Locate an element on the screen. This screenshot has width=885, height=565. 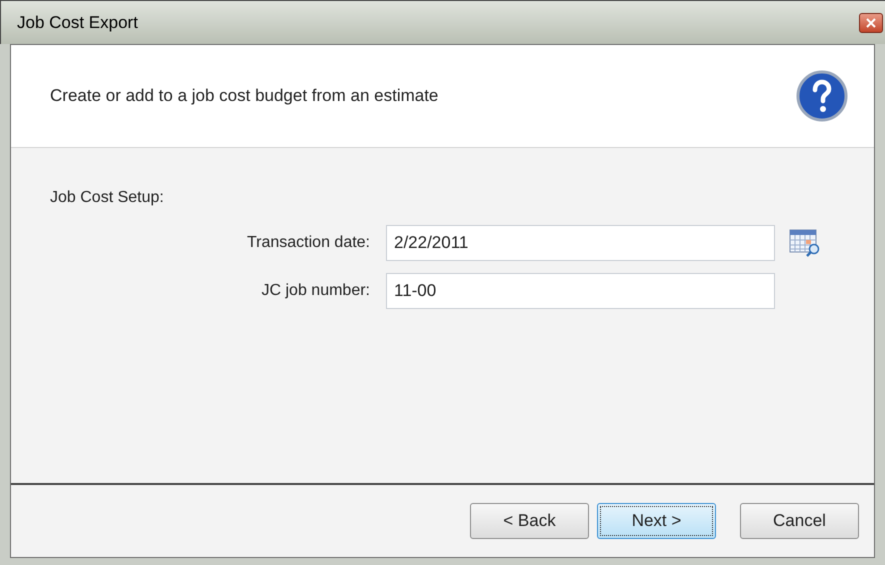
input-field: 2/22/2011 is located at coordinates (580, 243).